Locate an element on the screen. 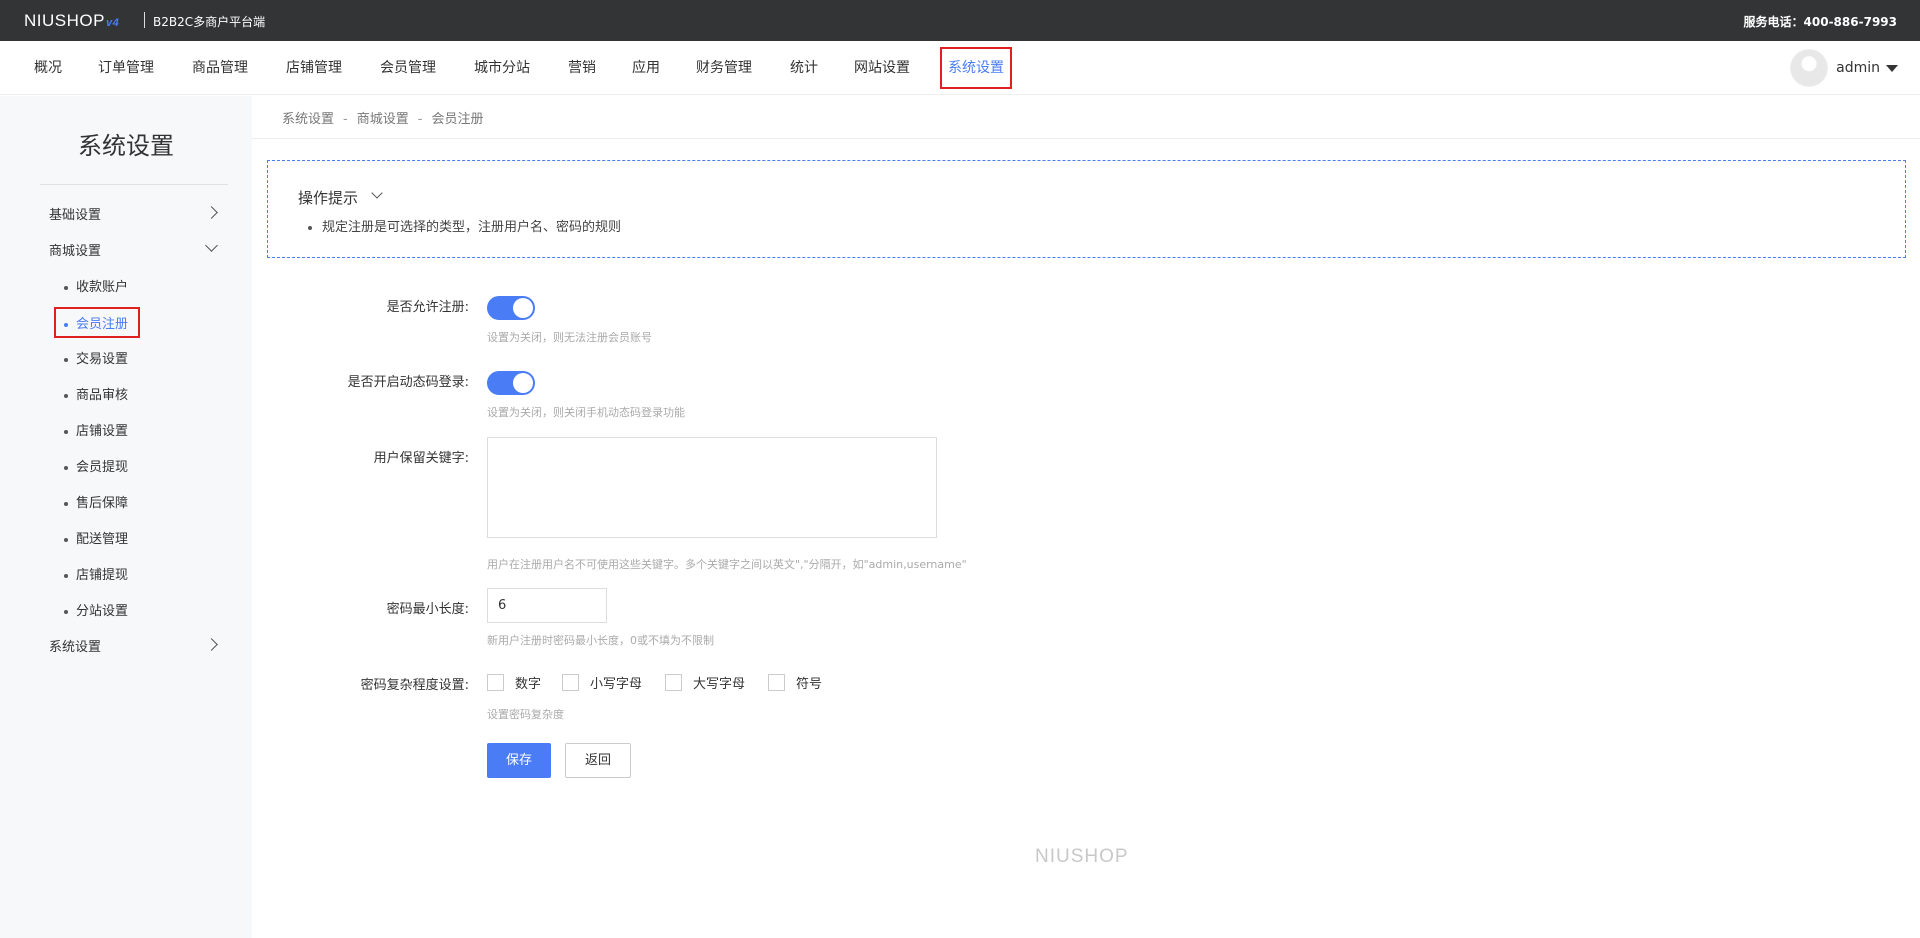 Image resolution: width=1920 pixels, height=938 pixels. sidebar-item-label: 收款账户 is located at coordinates (102, 287).